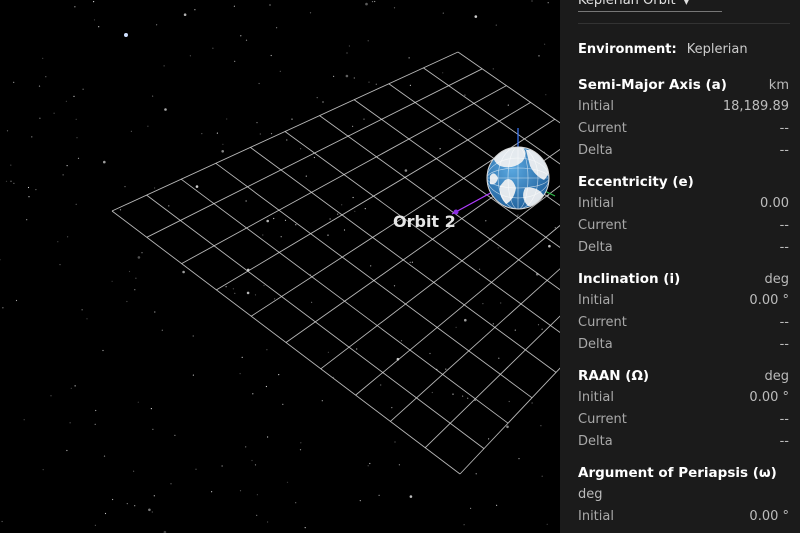 The height and width of the screenshot is (533, 800). What do you see at coordinates (778, 85) in the screenshot?
I see `param-unit: km` at bounding box center [778, 85].